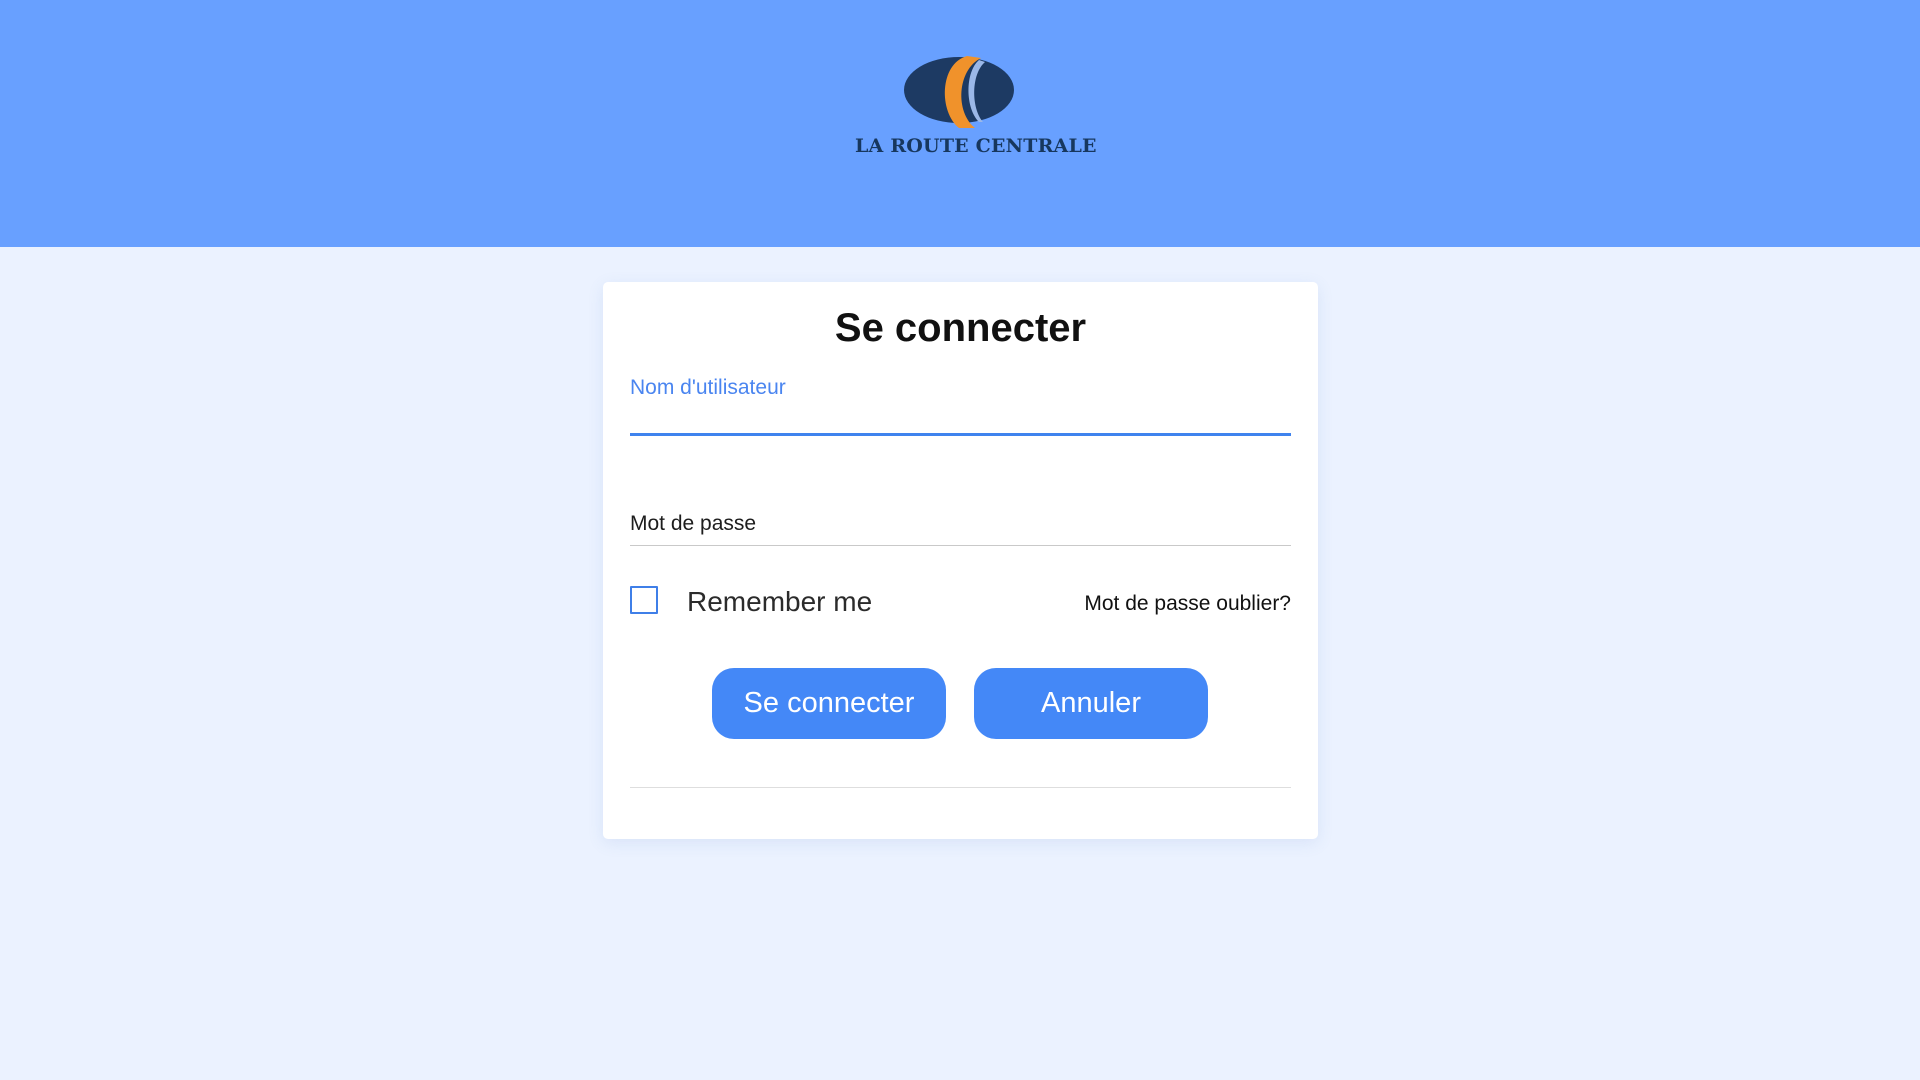 This screenshot has height=1080, width=1920. Describe the element at coordinates (976, 146) in the screenshot. I see `logo-text: LA ROUTE CENTRALE` at that location.